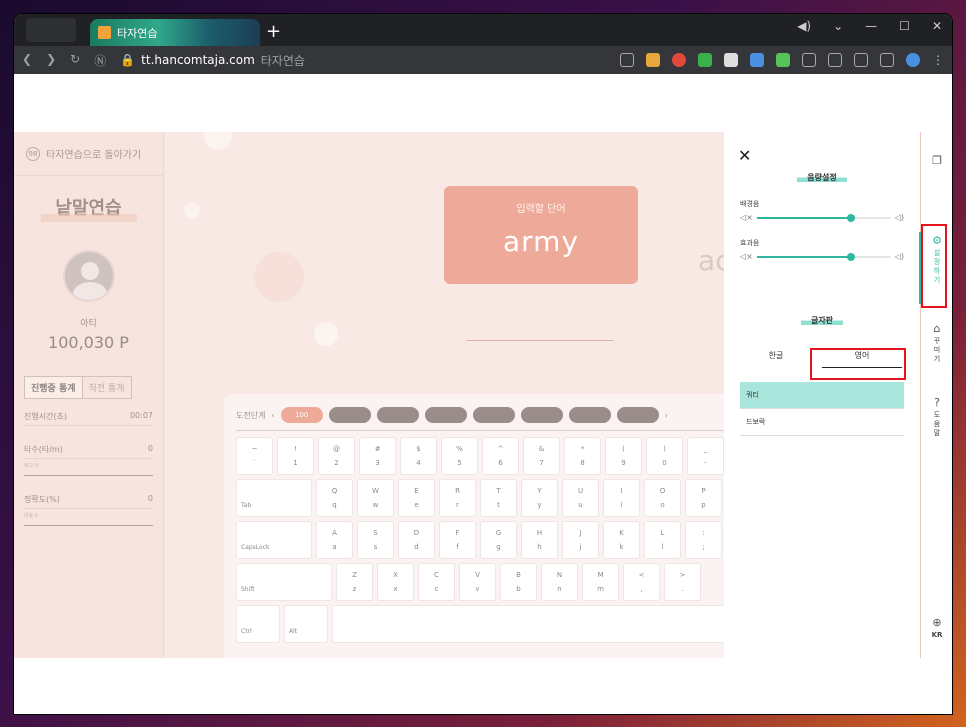  What do you see at coordinates (822, 422) in the screenshot?
I see `layout-dvorak: 드보락` at bounding box center [822, 422].